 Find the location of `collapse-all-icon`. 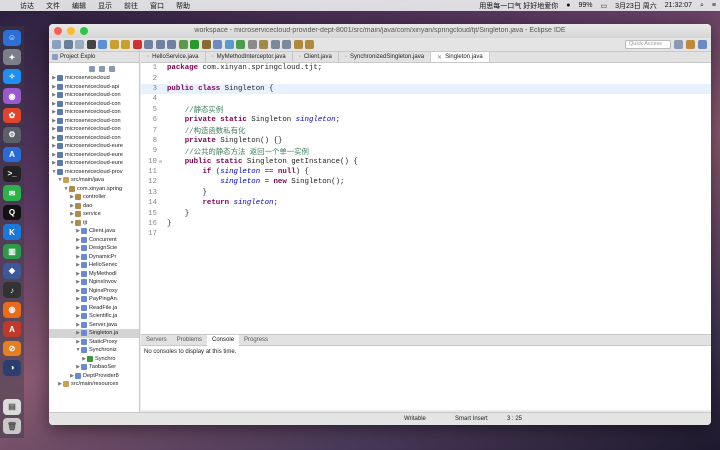

collapse-all-icon is located at coordinates (92, 68).